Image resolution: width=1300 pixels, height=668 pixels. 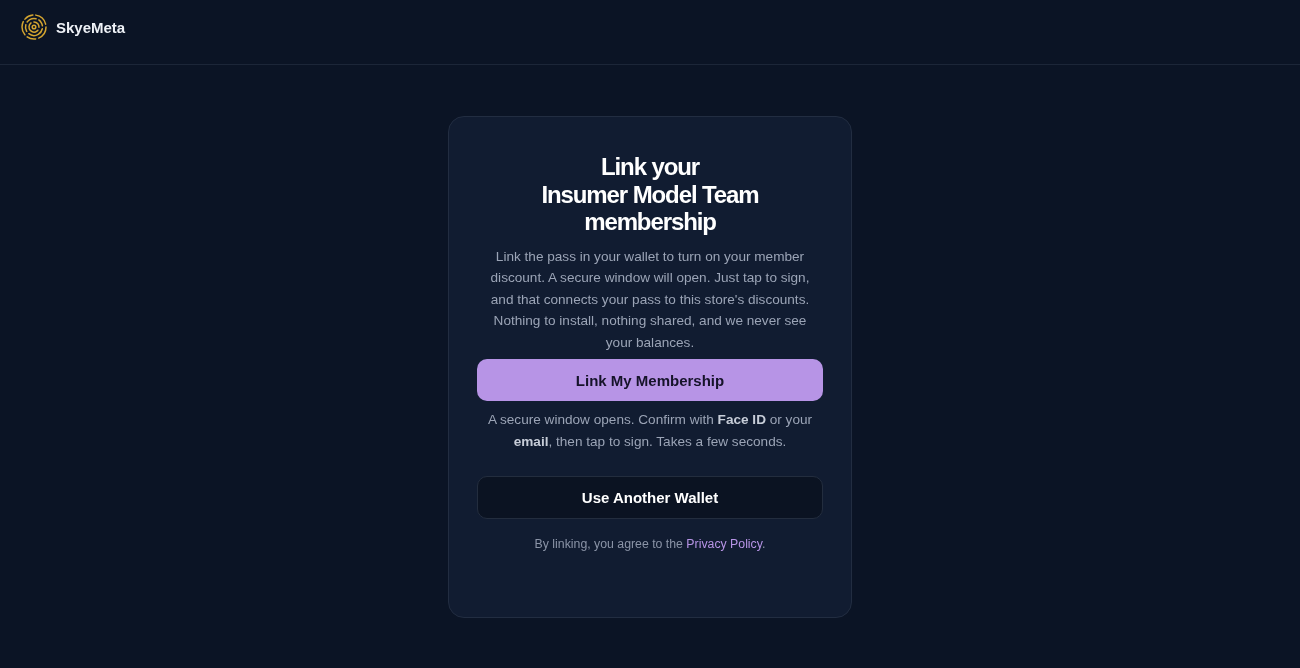 I want to click on brand-name: SkyeMeta, so click(x=91, y=27).